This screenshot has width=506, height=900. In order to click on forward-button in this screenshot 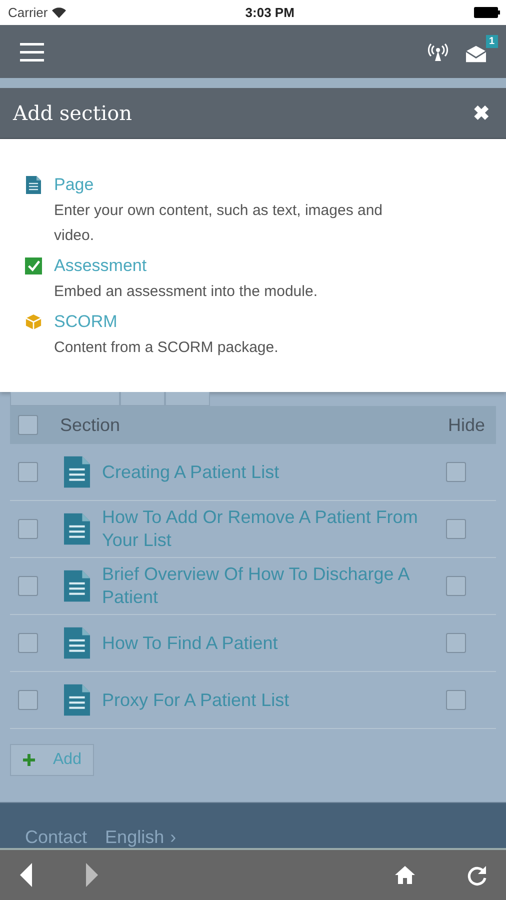, I will do `click(92, 875)`.